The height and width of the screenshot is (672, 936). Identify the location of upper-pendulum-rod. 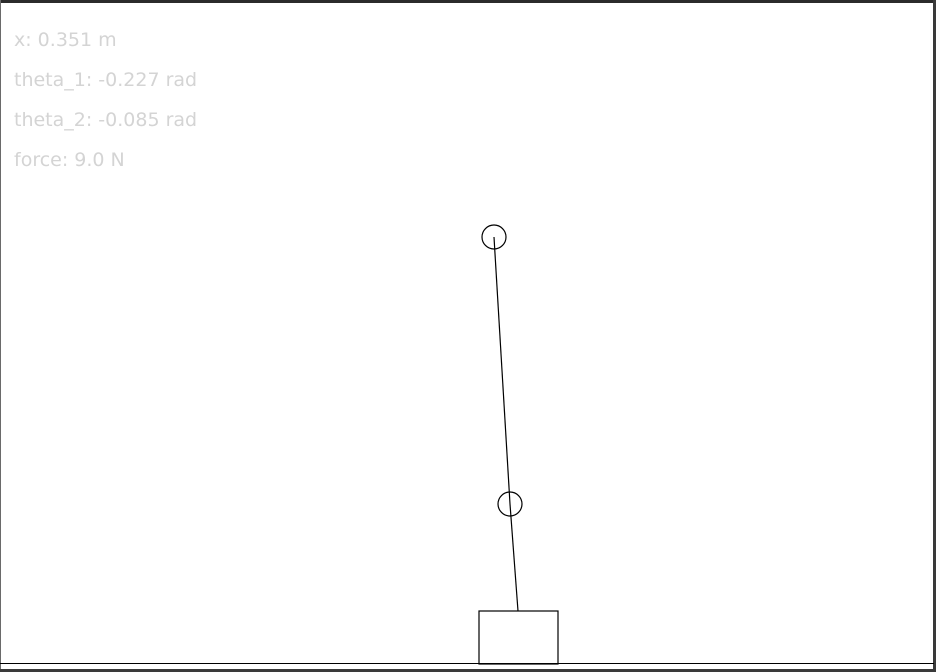
(502, 370).